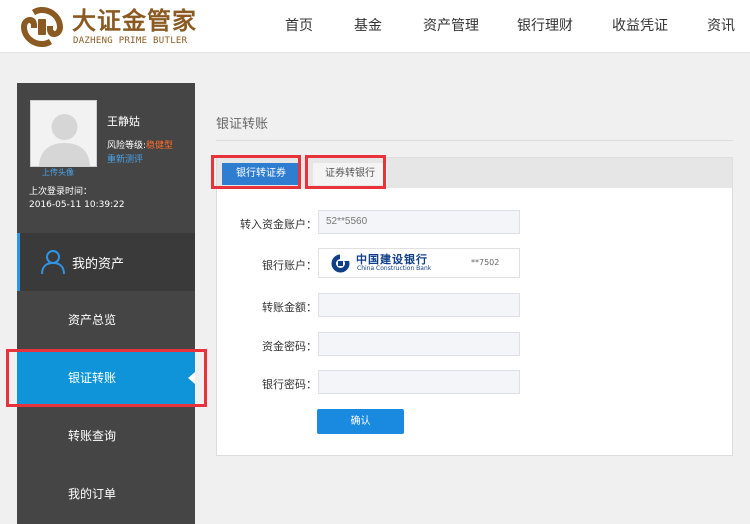 The image size is (750, 524). What do you see at coordinates (92, 494) in the screenshot?
I see `sidebar-item-label: 我的订单` at bounding box center [92, 494].